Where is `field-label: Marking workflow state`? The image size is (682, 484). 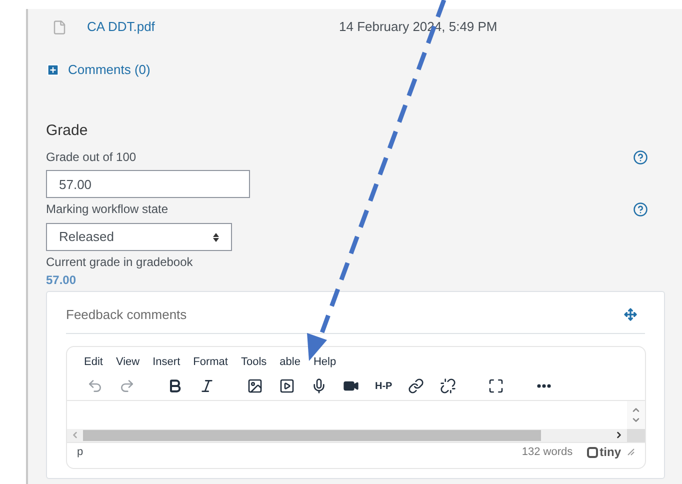 field-label: Marking workflow state is located at coordinates (107, 209).